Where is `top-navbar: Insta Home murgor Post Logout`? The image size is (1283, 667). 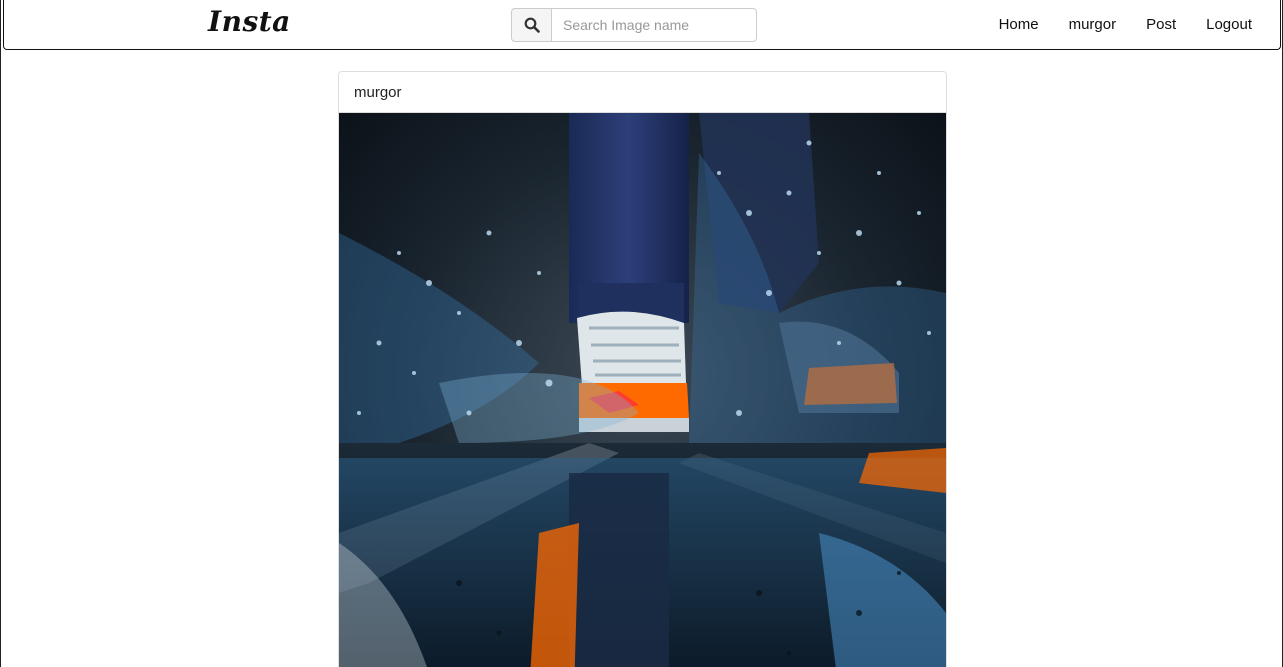 top-navbar: Insta Home murgor Post Logout is located at coordinates (642, 25).